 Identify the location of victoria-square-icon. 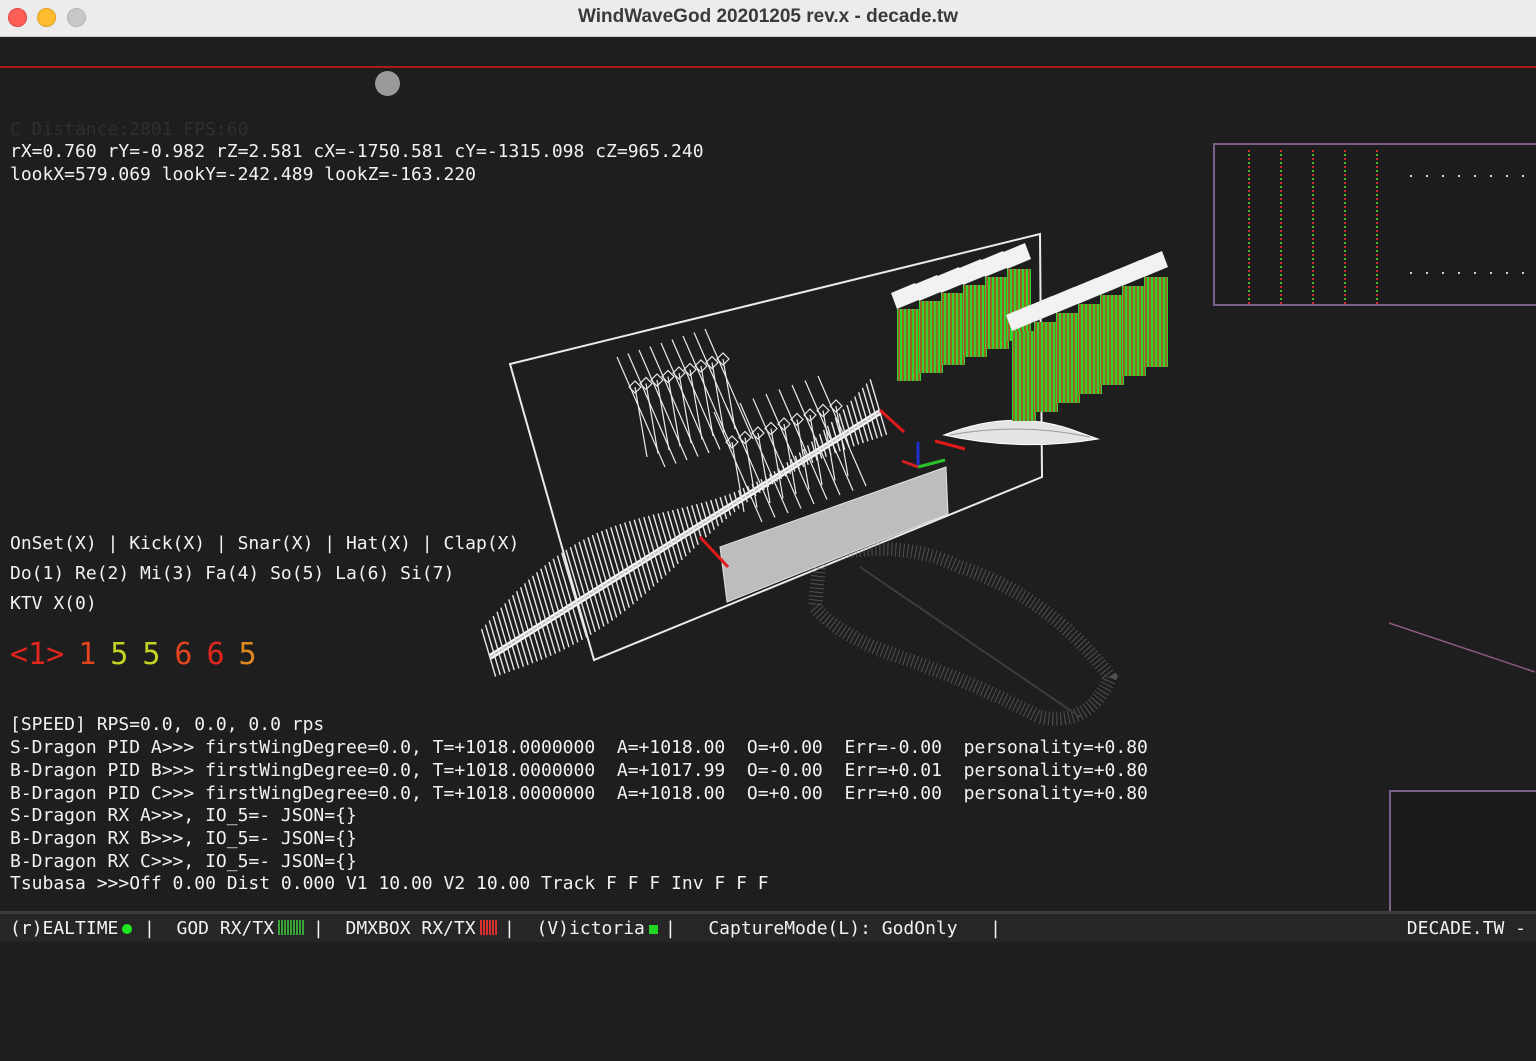
(653, 929).